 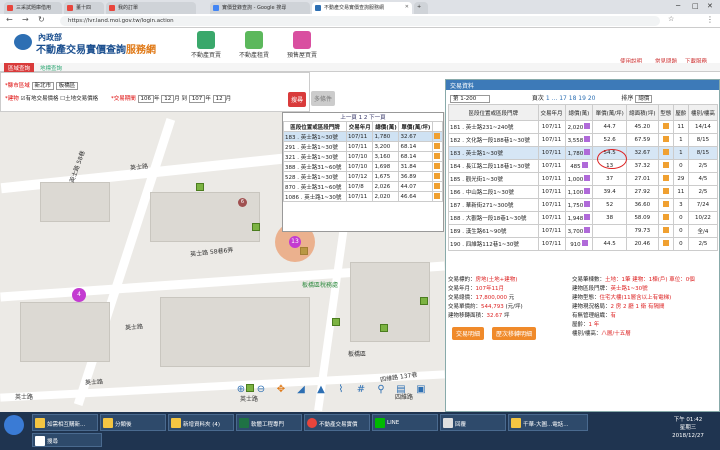 What do you see at coordinates (301, 390) in the screenshot?
I see `measure-icon: ◢` at bounding box center [301, 390].